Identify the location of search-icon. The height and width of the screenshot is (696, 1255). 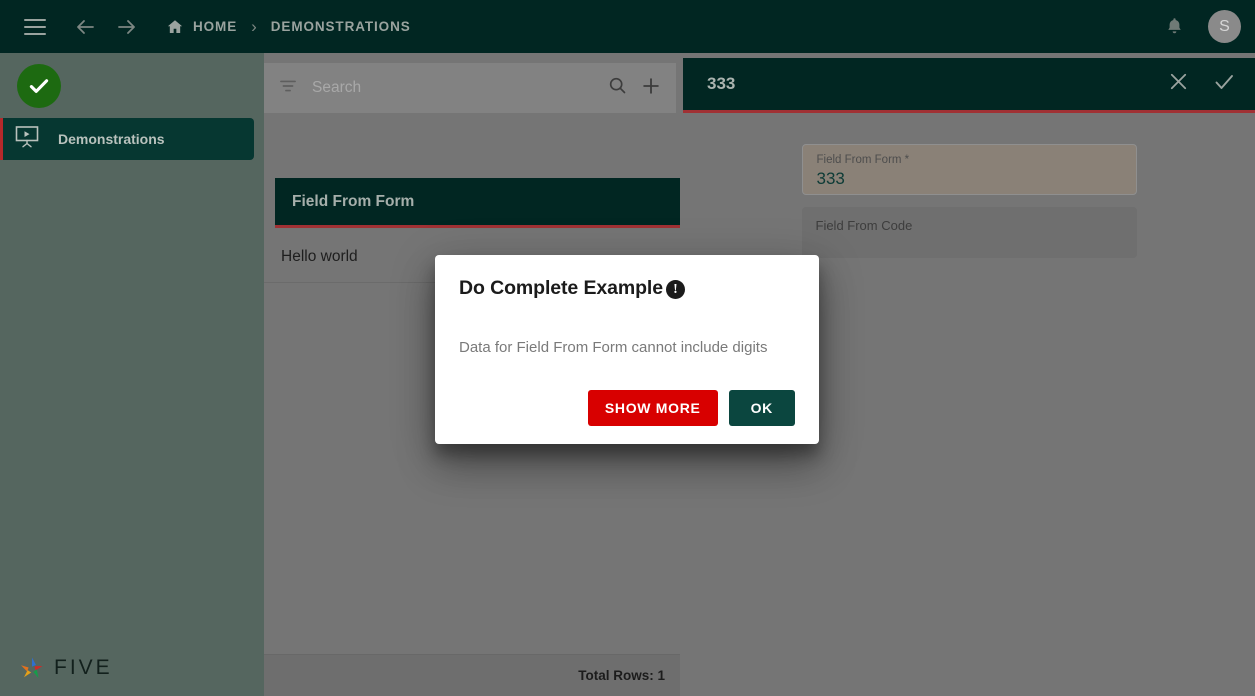
(617, 88).